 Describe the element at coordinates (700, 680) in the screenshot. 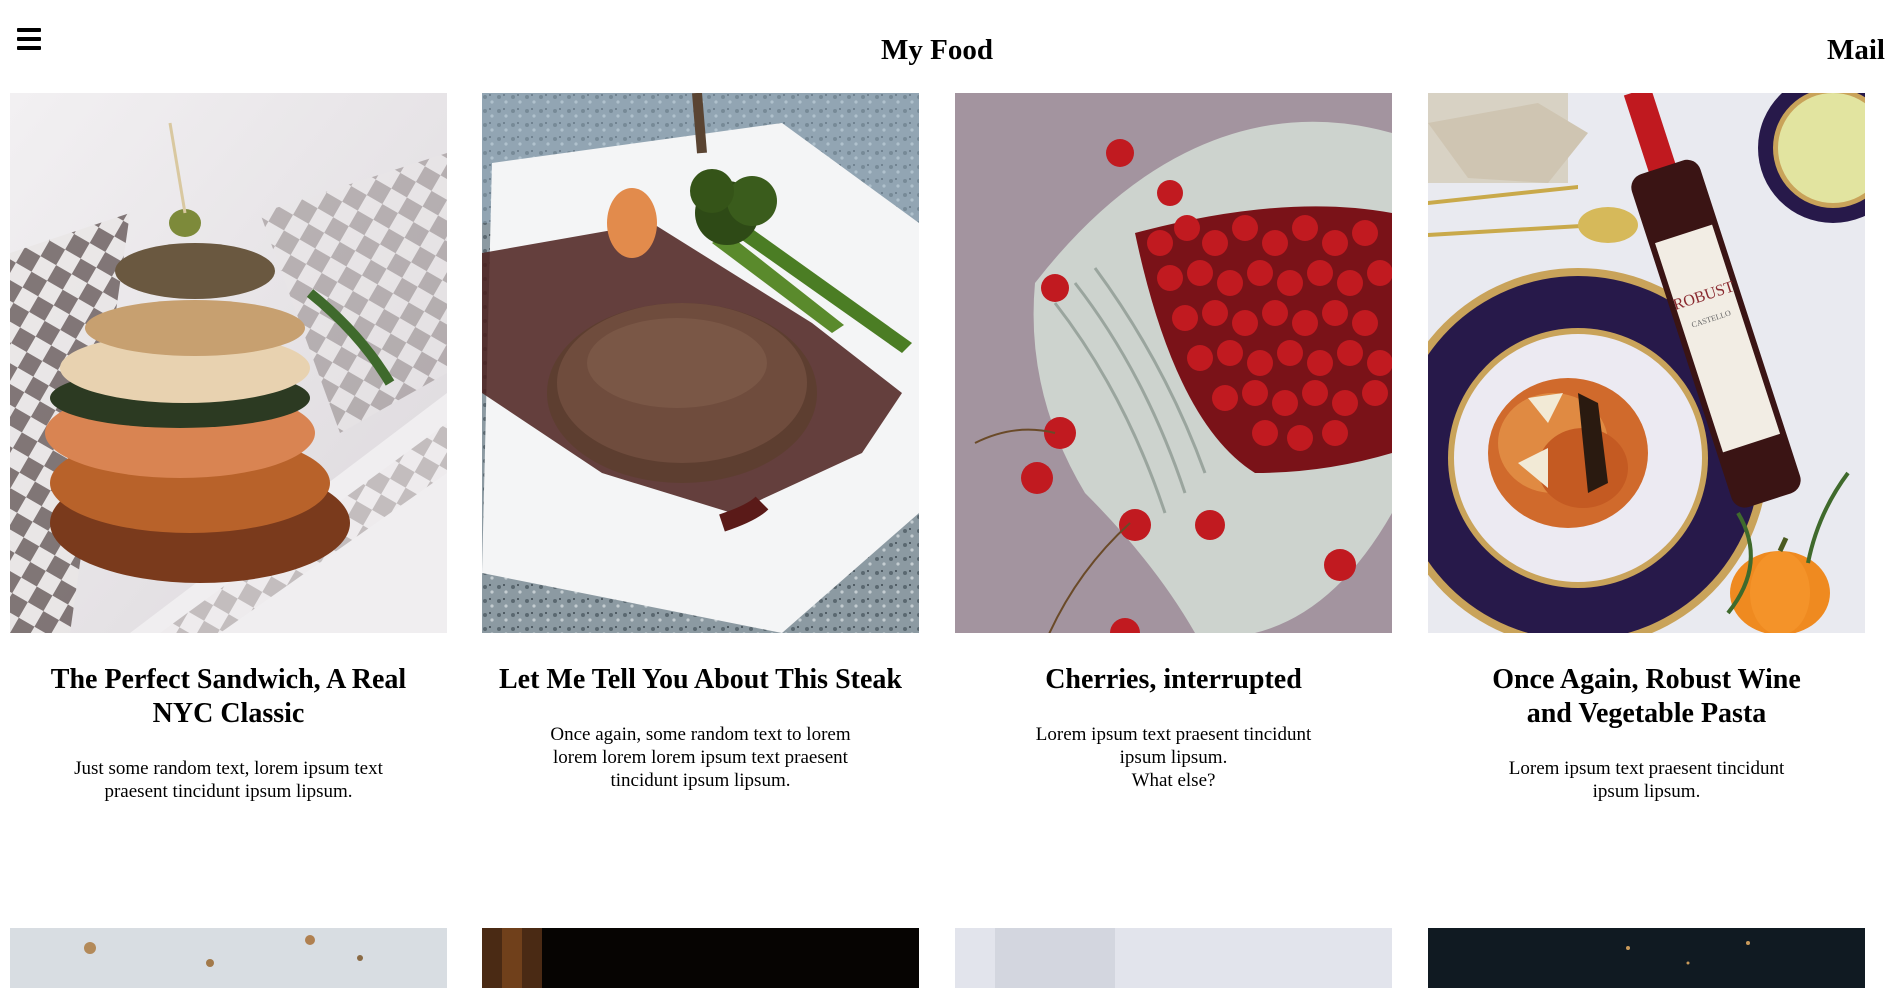

I see `card-title: Let Me Tell You About This Steak` at that location.